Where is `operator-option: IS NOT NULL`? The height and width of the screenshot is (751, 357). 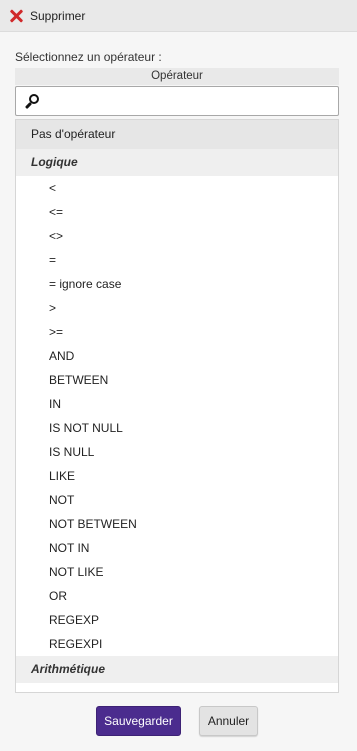
operator-option: IS NOT NULL is located at coordinates (177, 428).